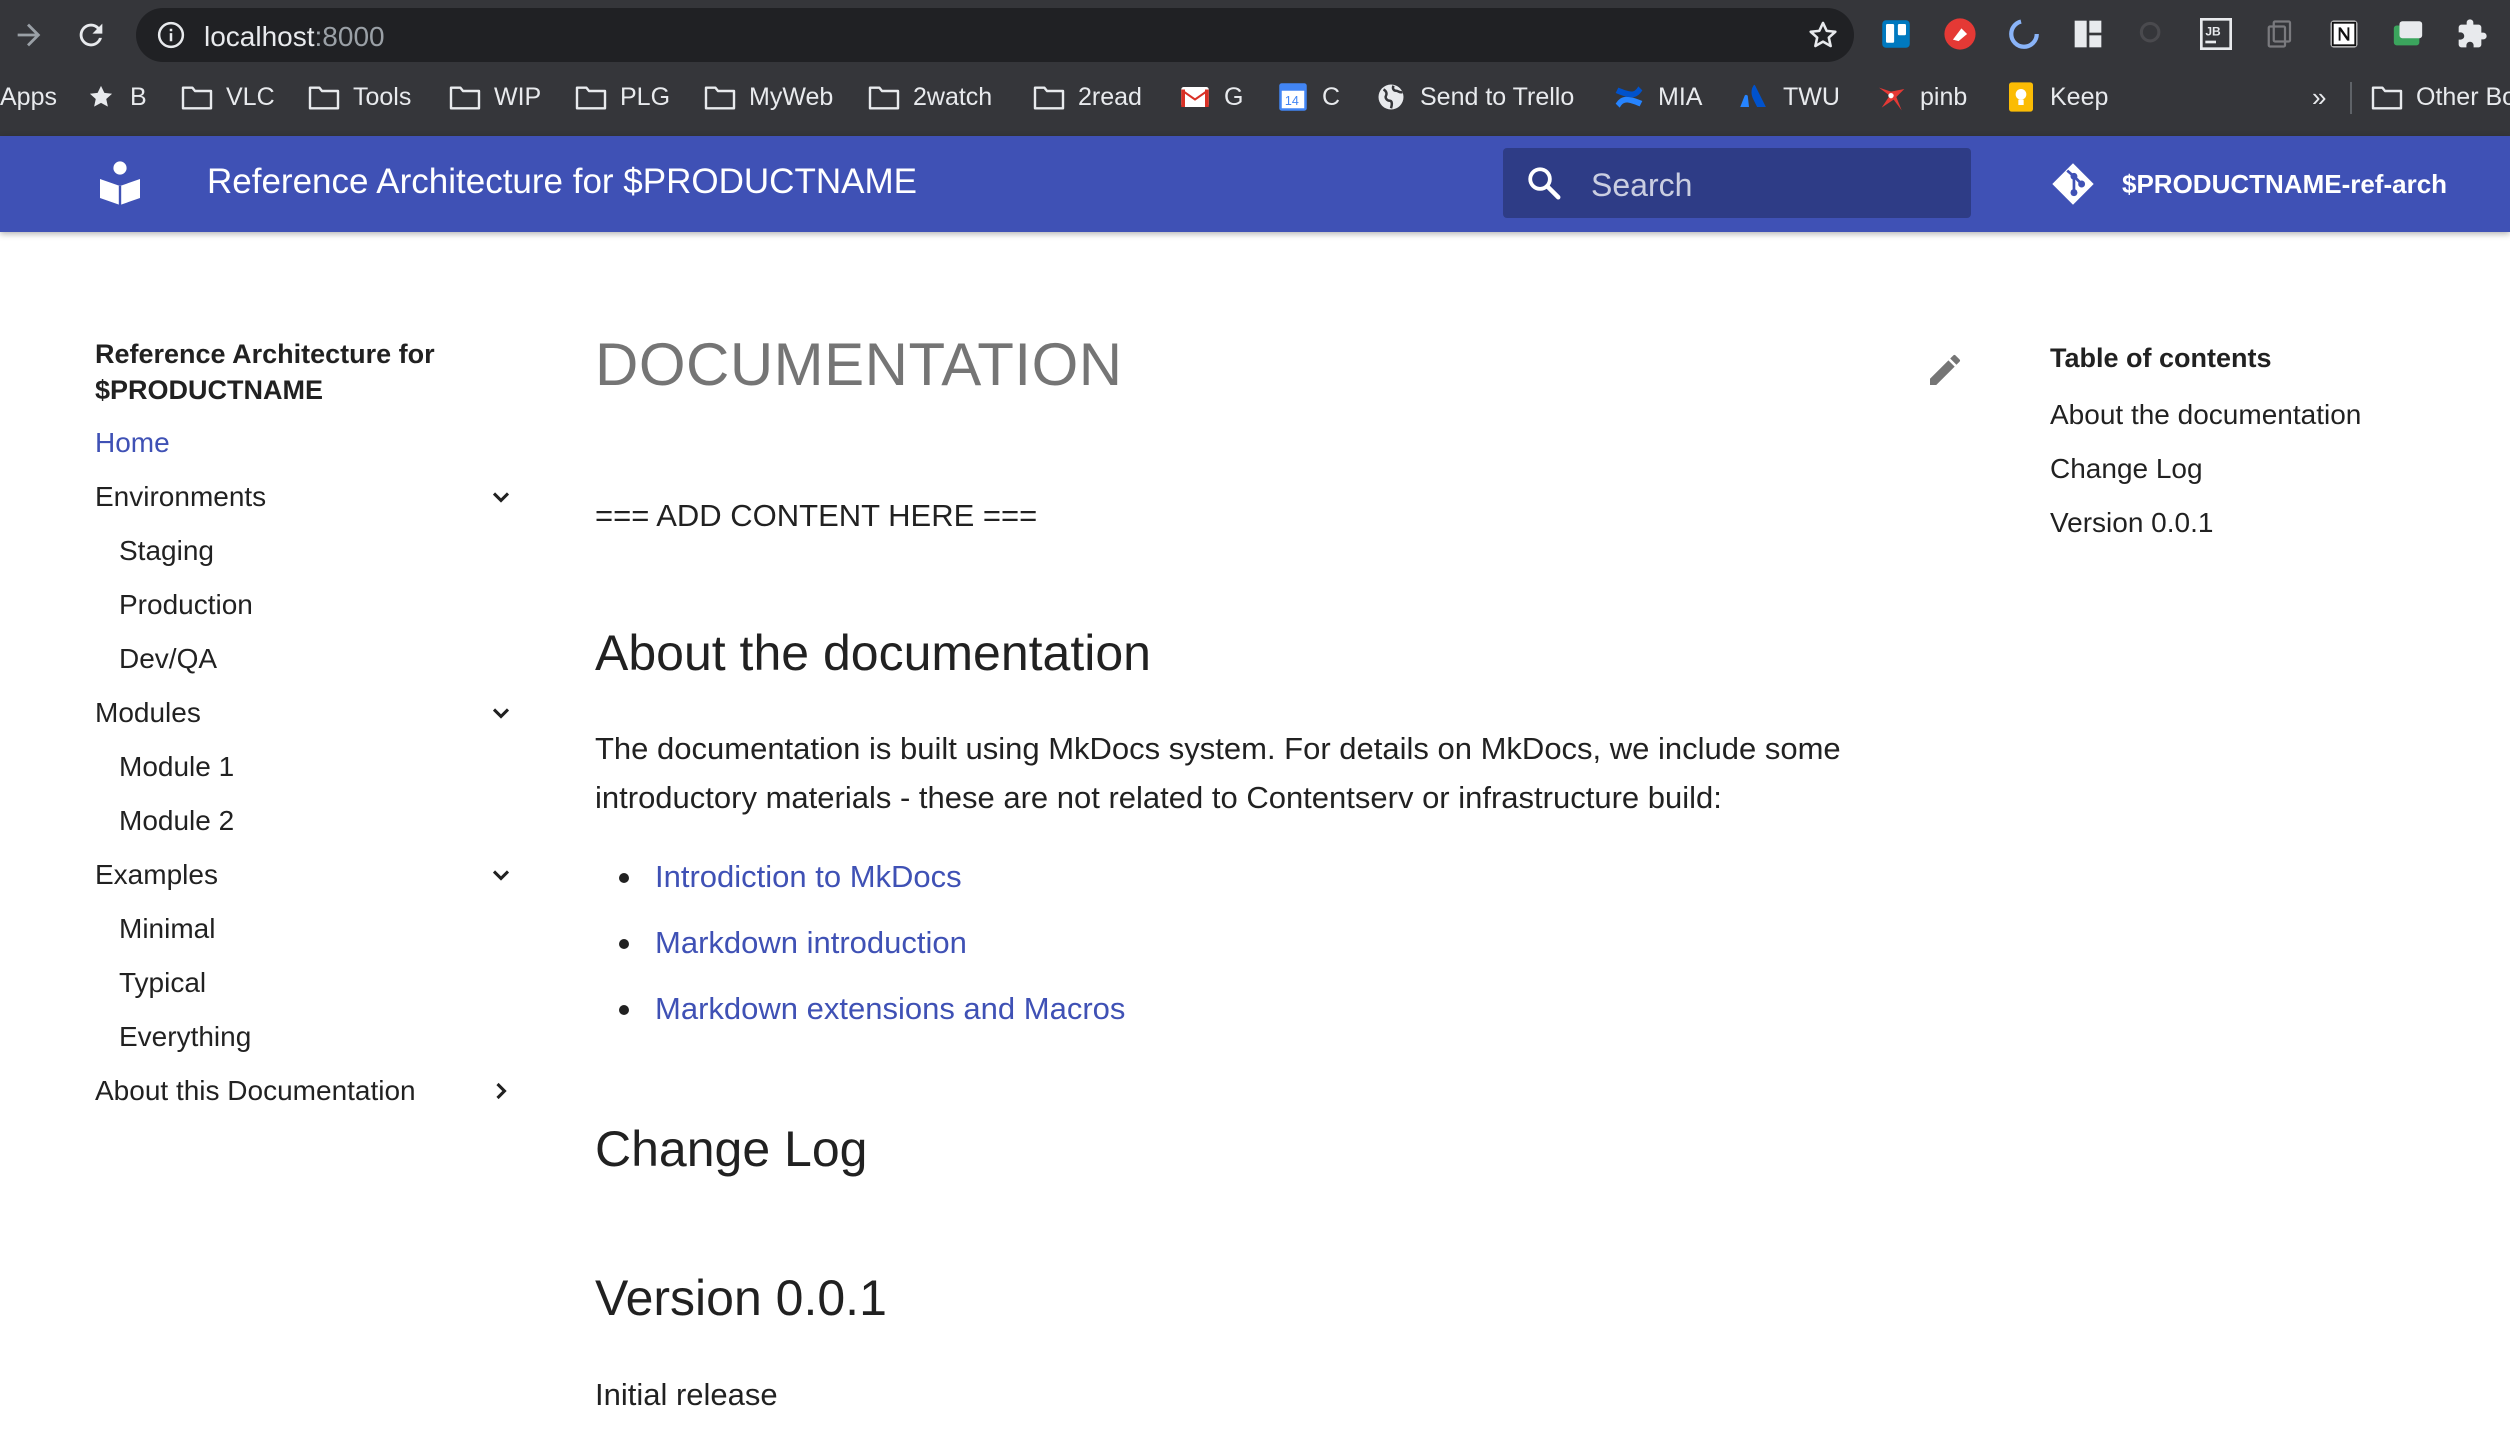 Image resolution: width=2510 pixels, height=1432 pixels. I want to click on bookmark-b: B, so click(115, 97).